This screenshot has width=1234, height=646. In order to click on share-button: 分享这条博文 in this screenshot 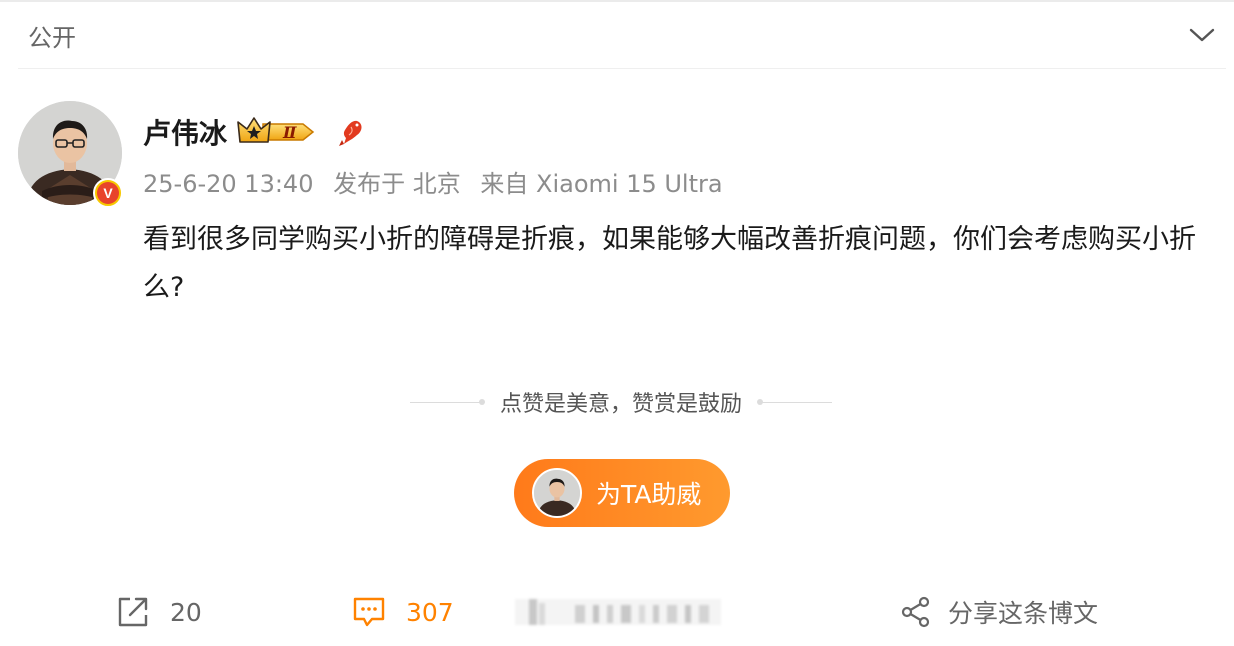, I will do `click(999, 612)`.